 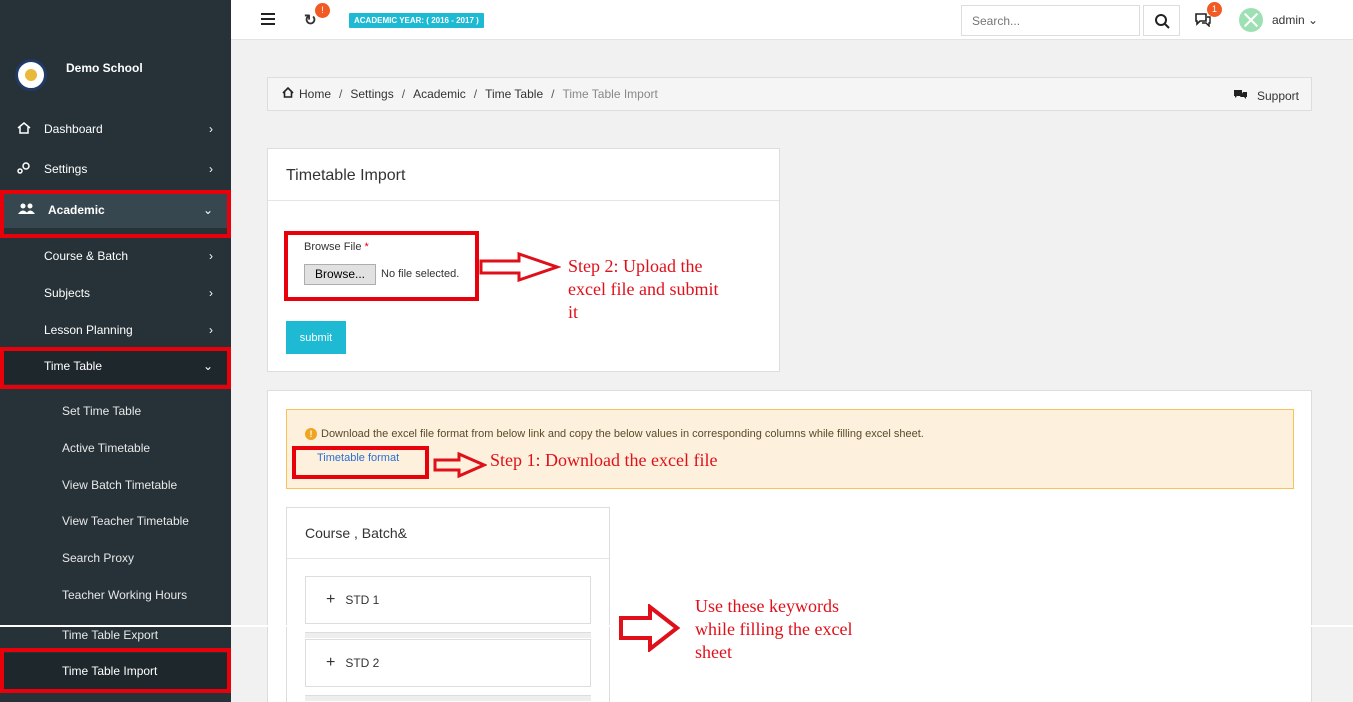 What do you see at coordinates (115, 169) in the screenshot?
I see `sidebar-item-settings: Settings ›` at bounding box center [115, 169].